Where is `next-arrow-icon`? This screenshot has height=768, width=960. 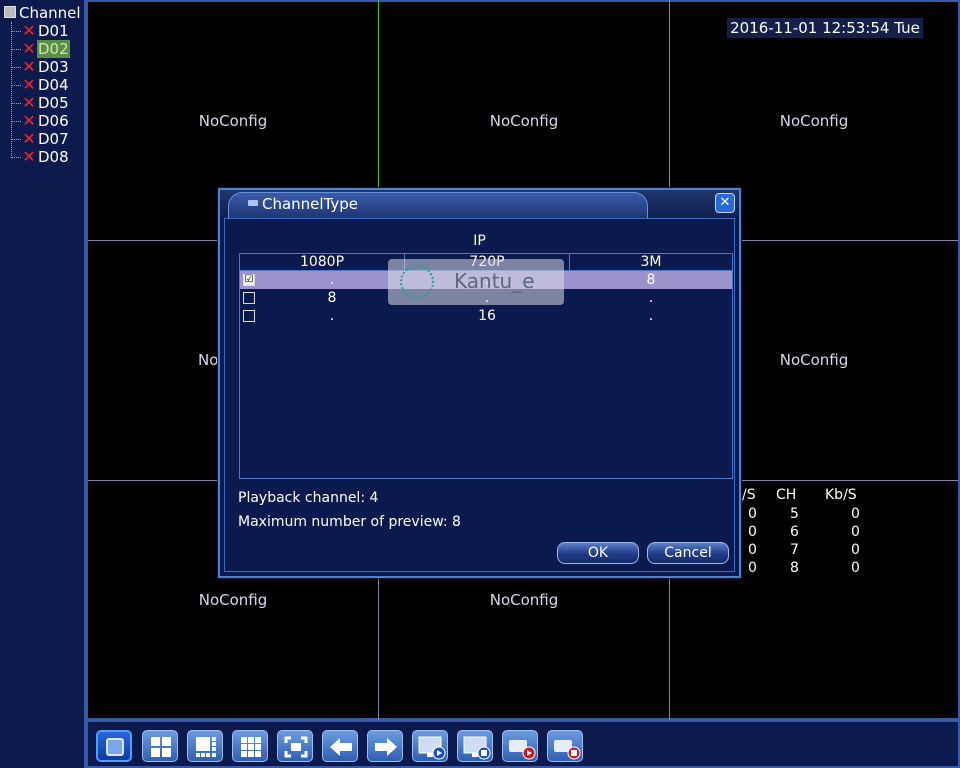
next-arrow-icon is located at coordinates (386, 747).